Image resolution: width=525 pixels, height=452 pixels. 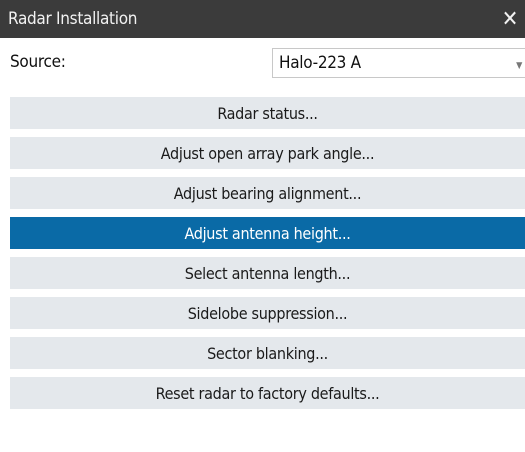 What do you see at coordinates (510, 19) in the screenshot?
I see `close-icon: ✕` at bounding box center [510, 19].